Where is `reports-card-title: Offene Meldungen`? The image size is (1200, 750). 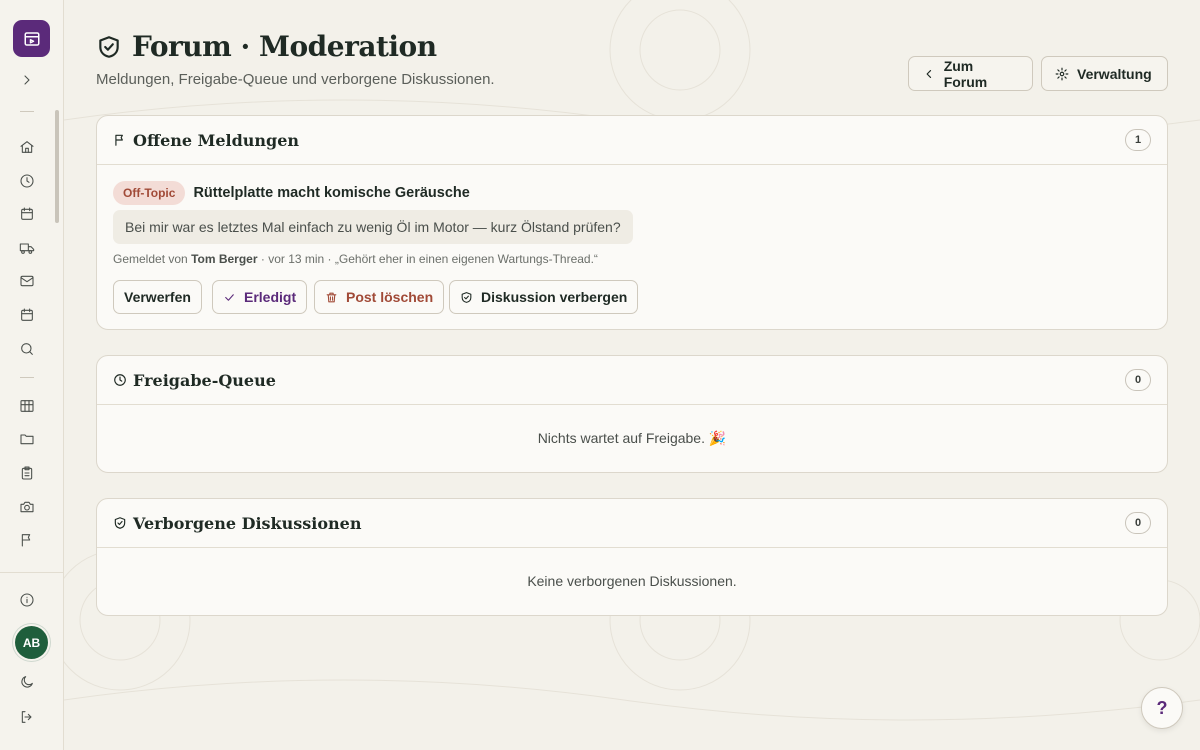 reports-card-title: Offene Meldungen is located at coordinates (206, 140).